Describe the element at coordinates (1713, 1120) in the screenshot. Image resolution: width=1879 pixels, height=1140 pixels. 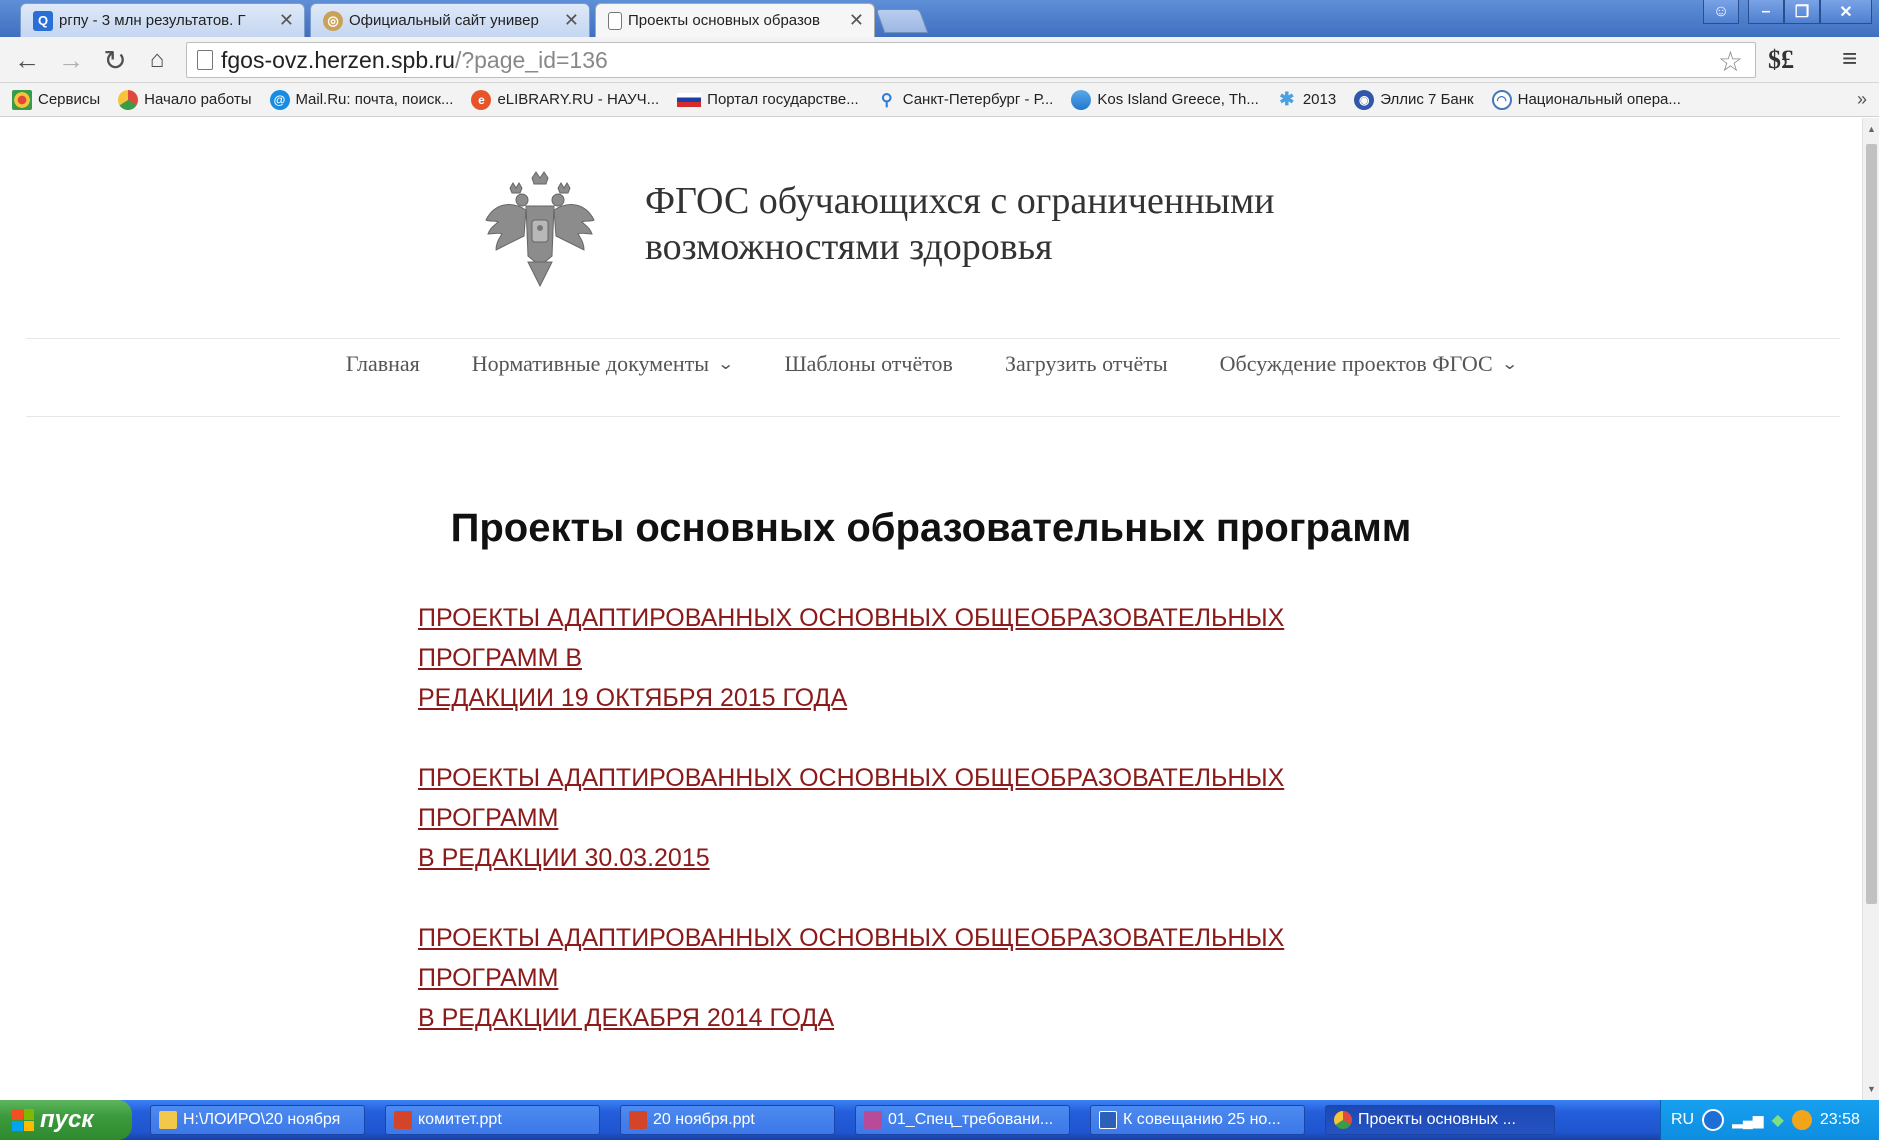
I see `network-icon` at that location.